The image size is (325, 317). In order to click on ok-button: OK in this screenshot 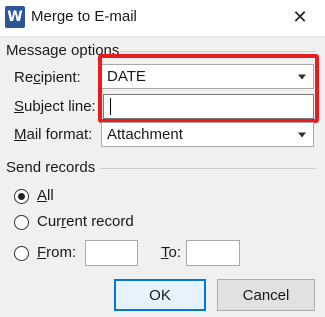, I will do `click(160, 295)`.